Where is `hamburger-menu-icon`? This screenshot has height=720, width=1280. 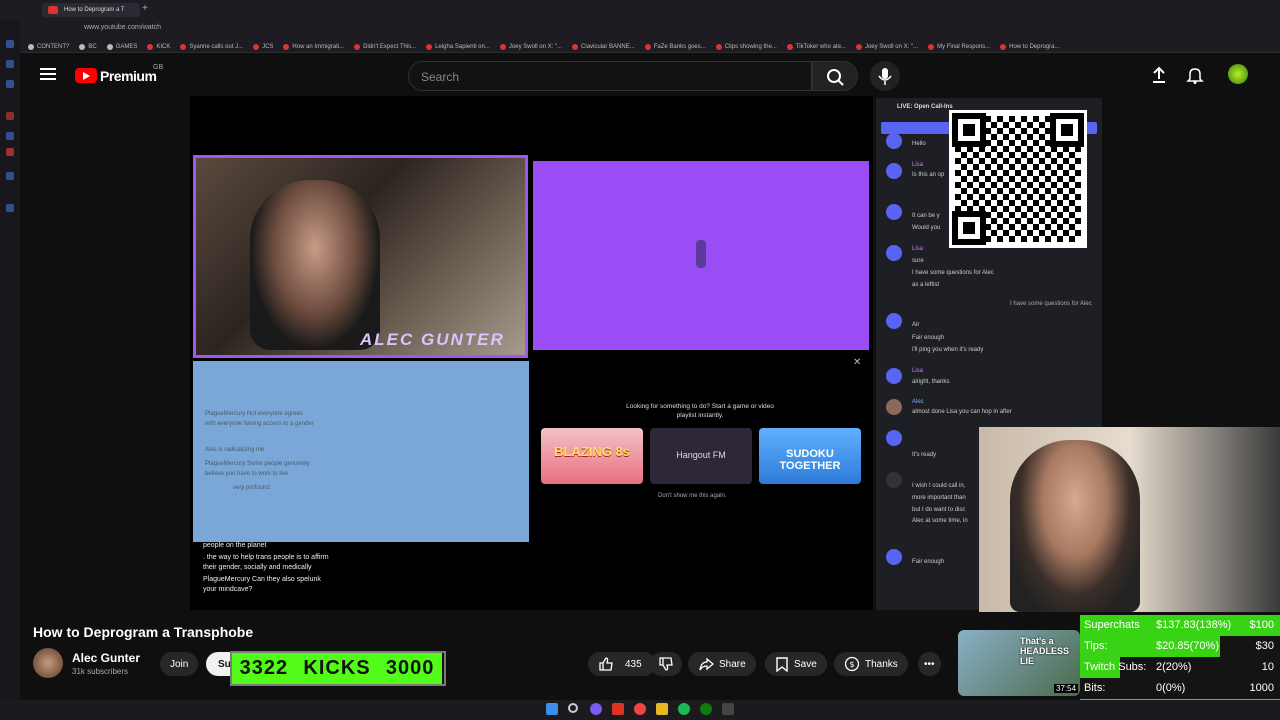
hamburger-menu-icon is located at coordinates (48, 74).